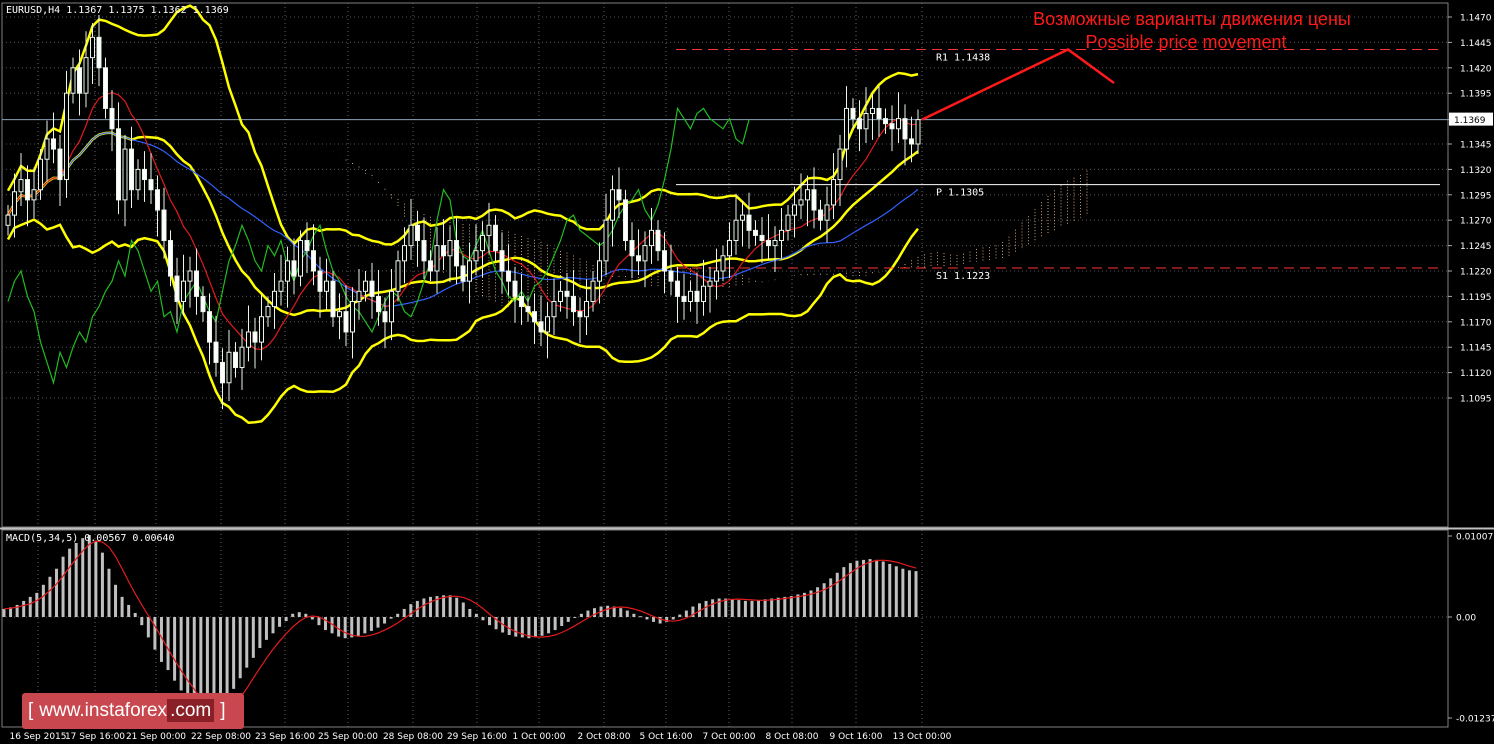 Image resolution: width=1494 pixels, height=744 pixels. Describe the element at coordinates (95, 737) in the screenshot. I see `x-tick-label: 17 Sep 16:00` at that location.